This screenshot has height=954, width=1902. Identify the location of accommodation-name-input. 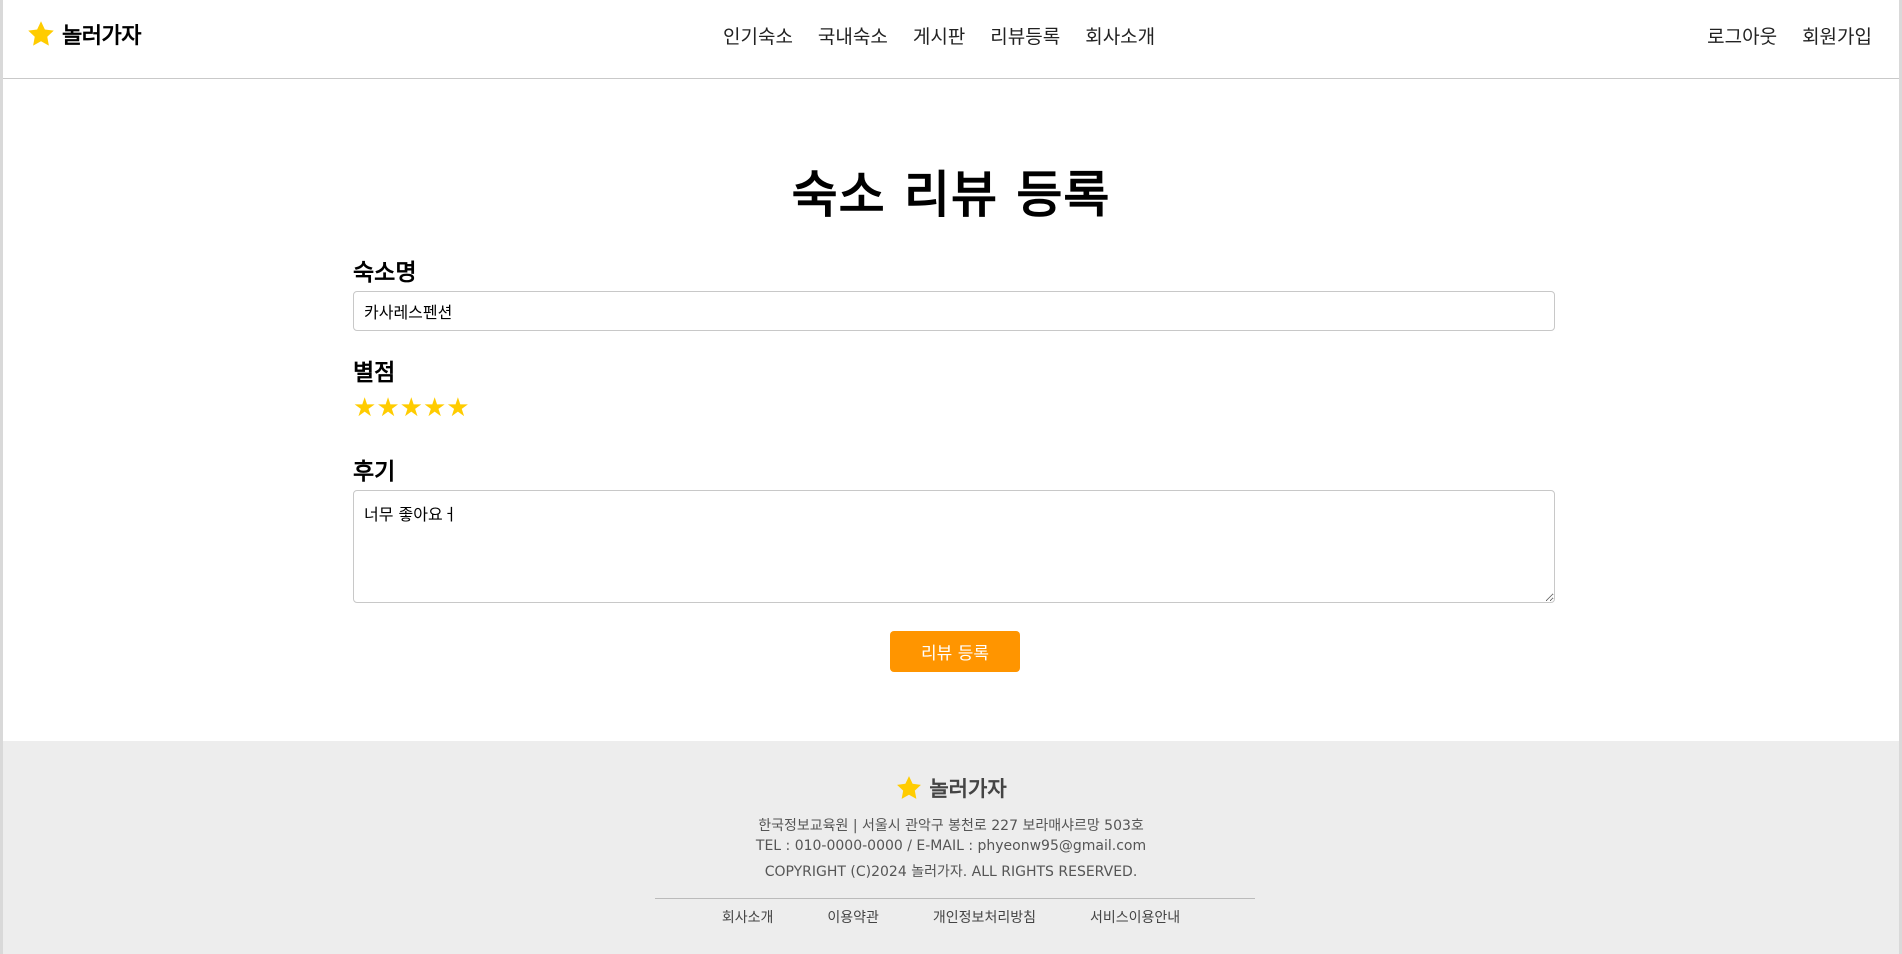
(954, 311).